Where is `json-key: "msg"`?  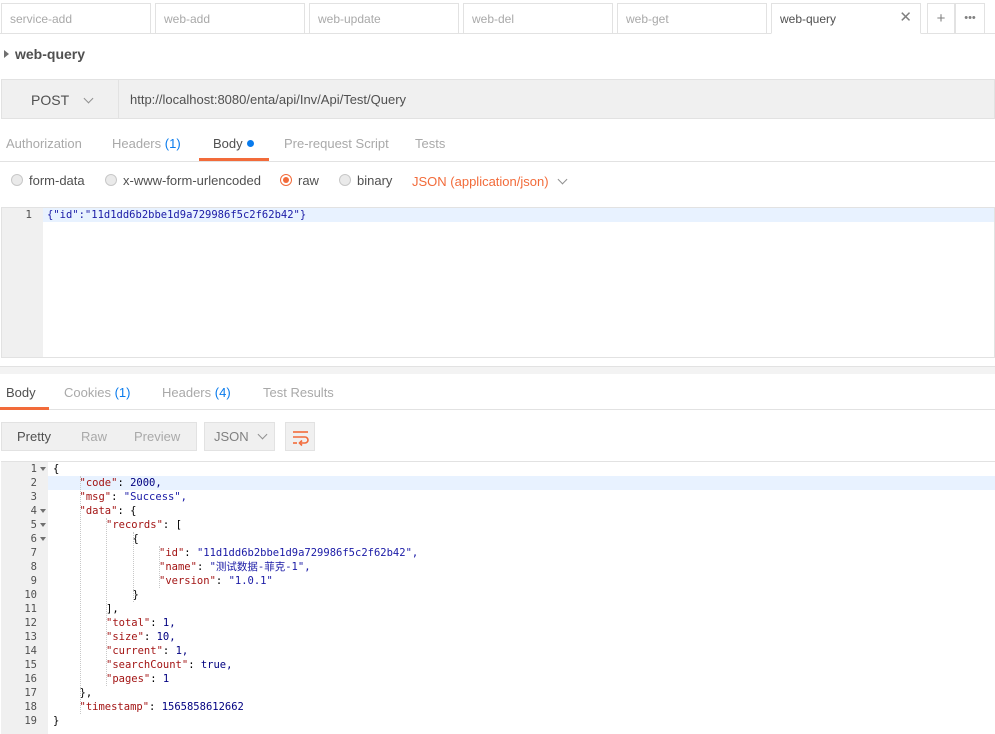
json-key: "msg" is located at coordinates (95, 497).